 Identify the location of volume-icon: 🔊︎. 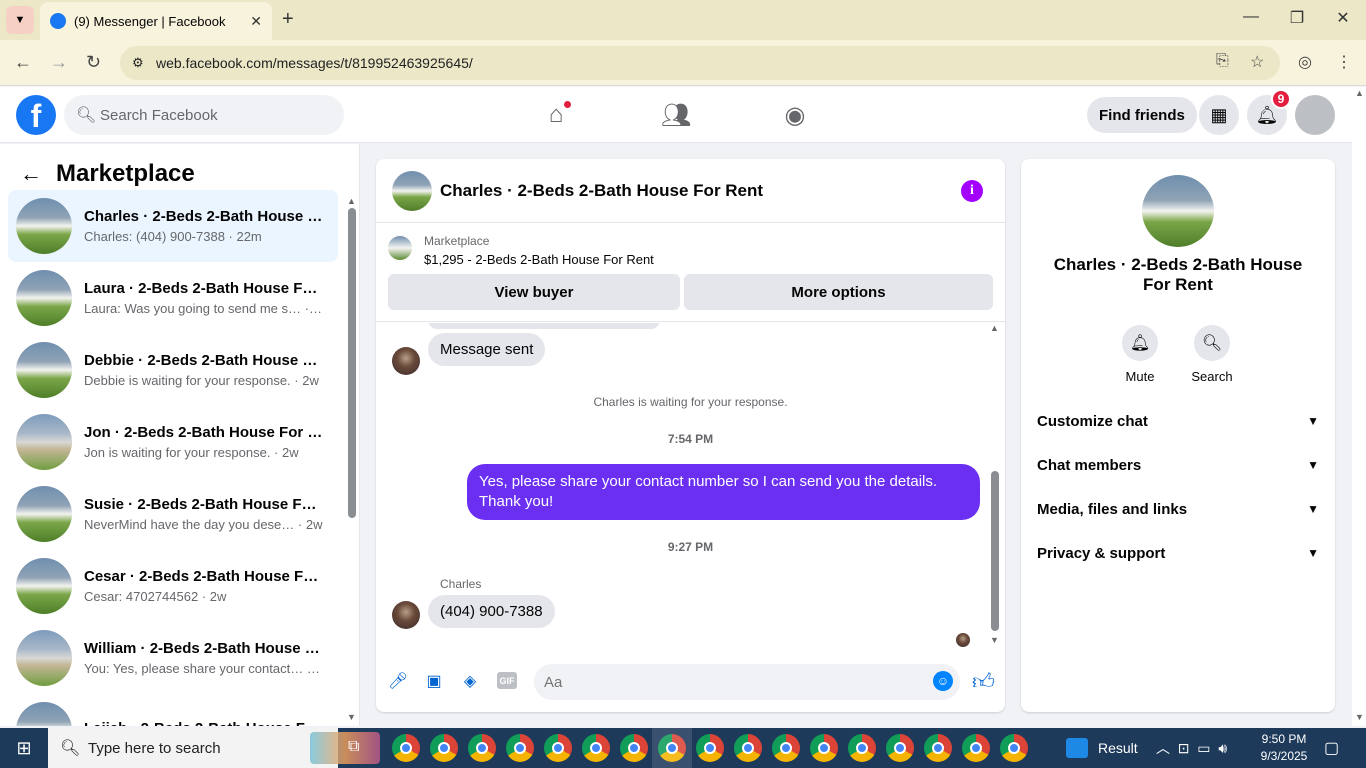
(1222, 748).